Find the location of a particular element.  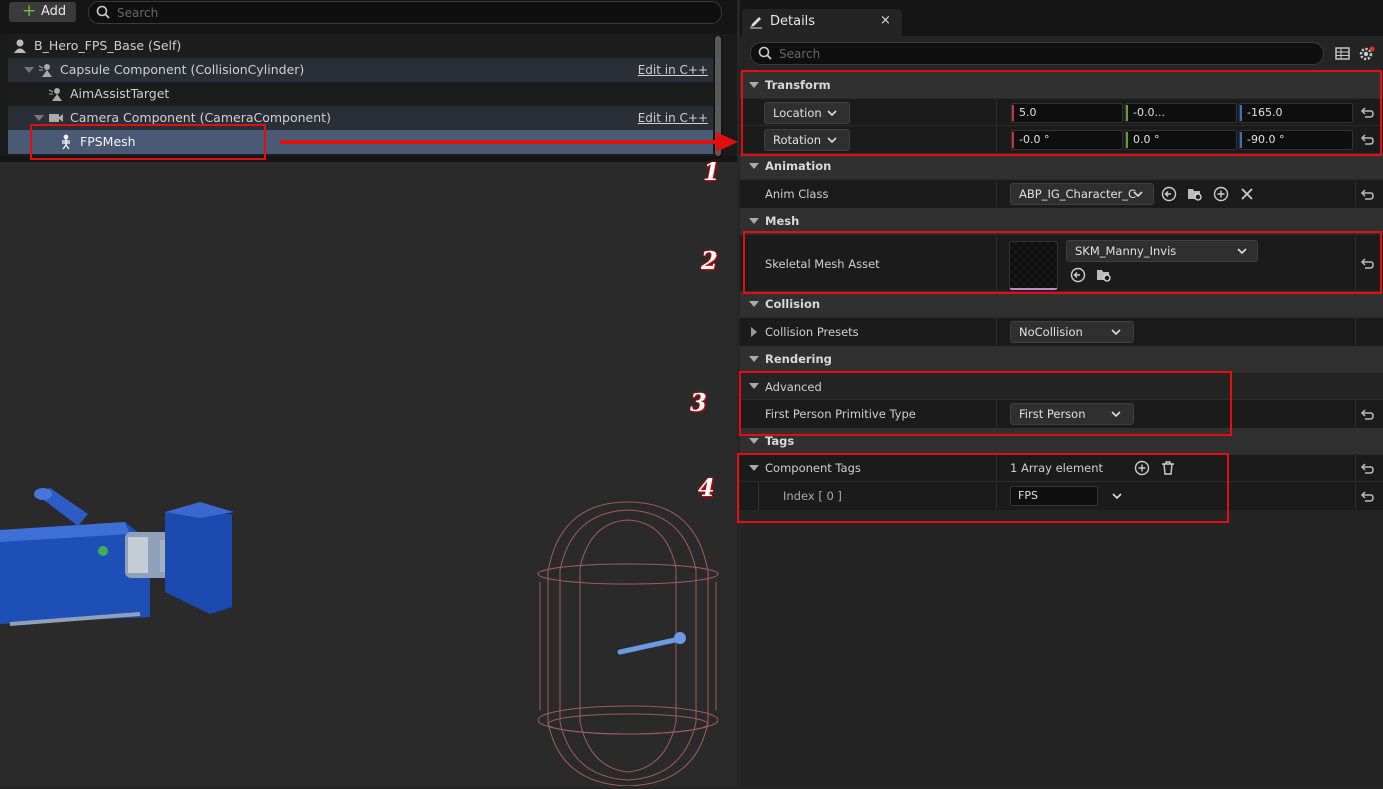

clear-icon is located at coordinates (1247, 194).